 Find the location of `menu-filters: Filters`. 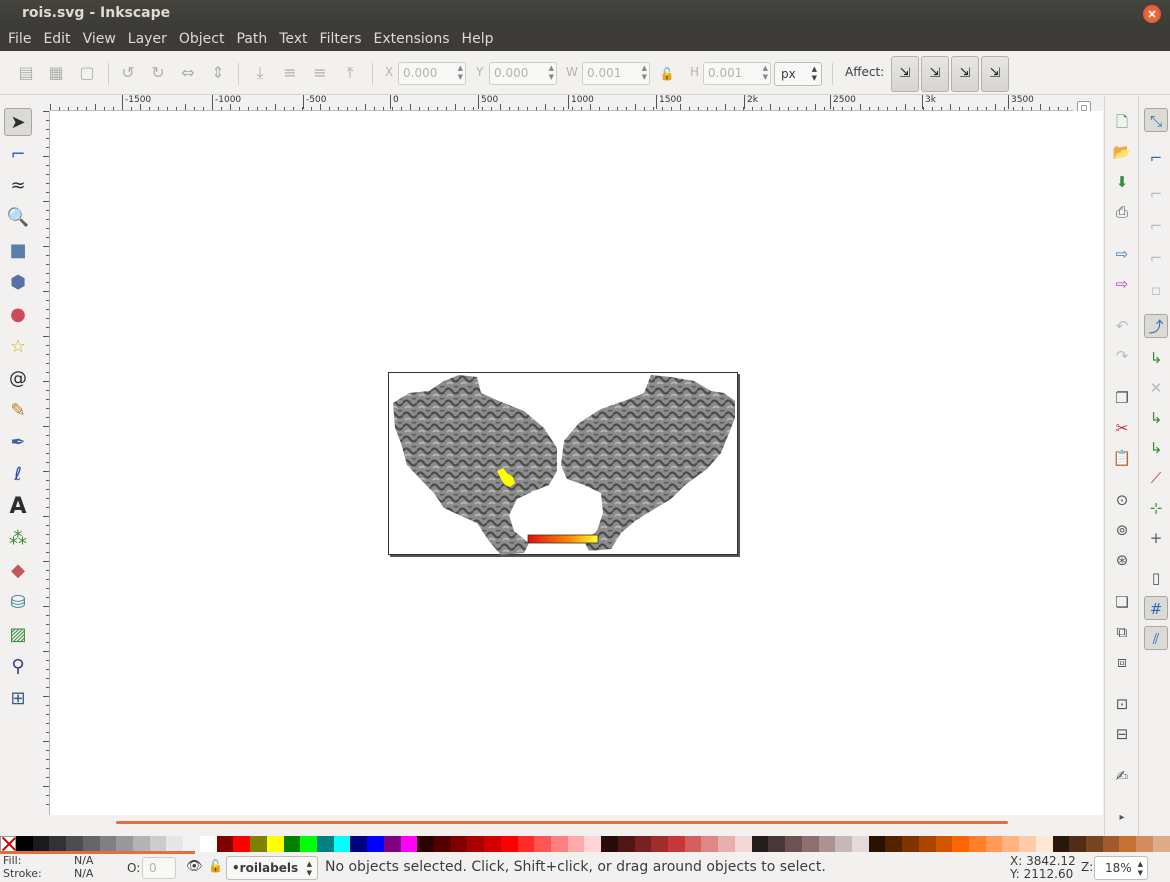

menu-filters: Filters is located at coordinates (341, 39).